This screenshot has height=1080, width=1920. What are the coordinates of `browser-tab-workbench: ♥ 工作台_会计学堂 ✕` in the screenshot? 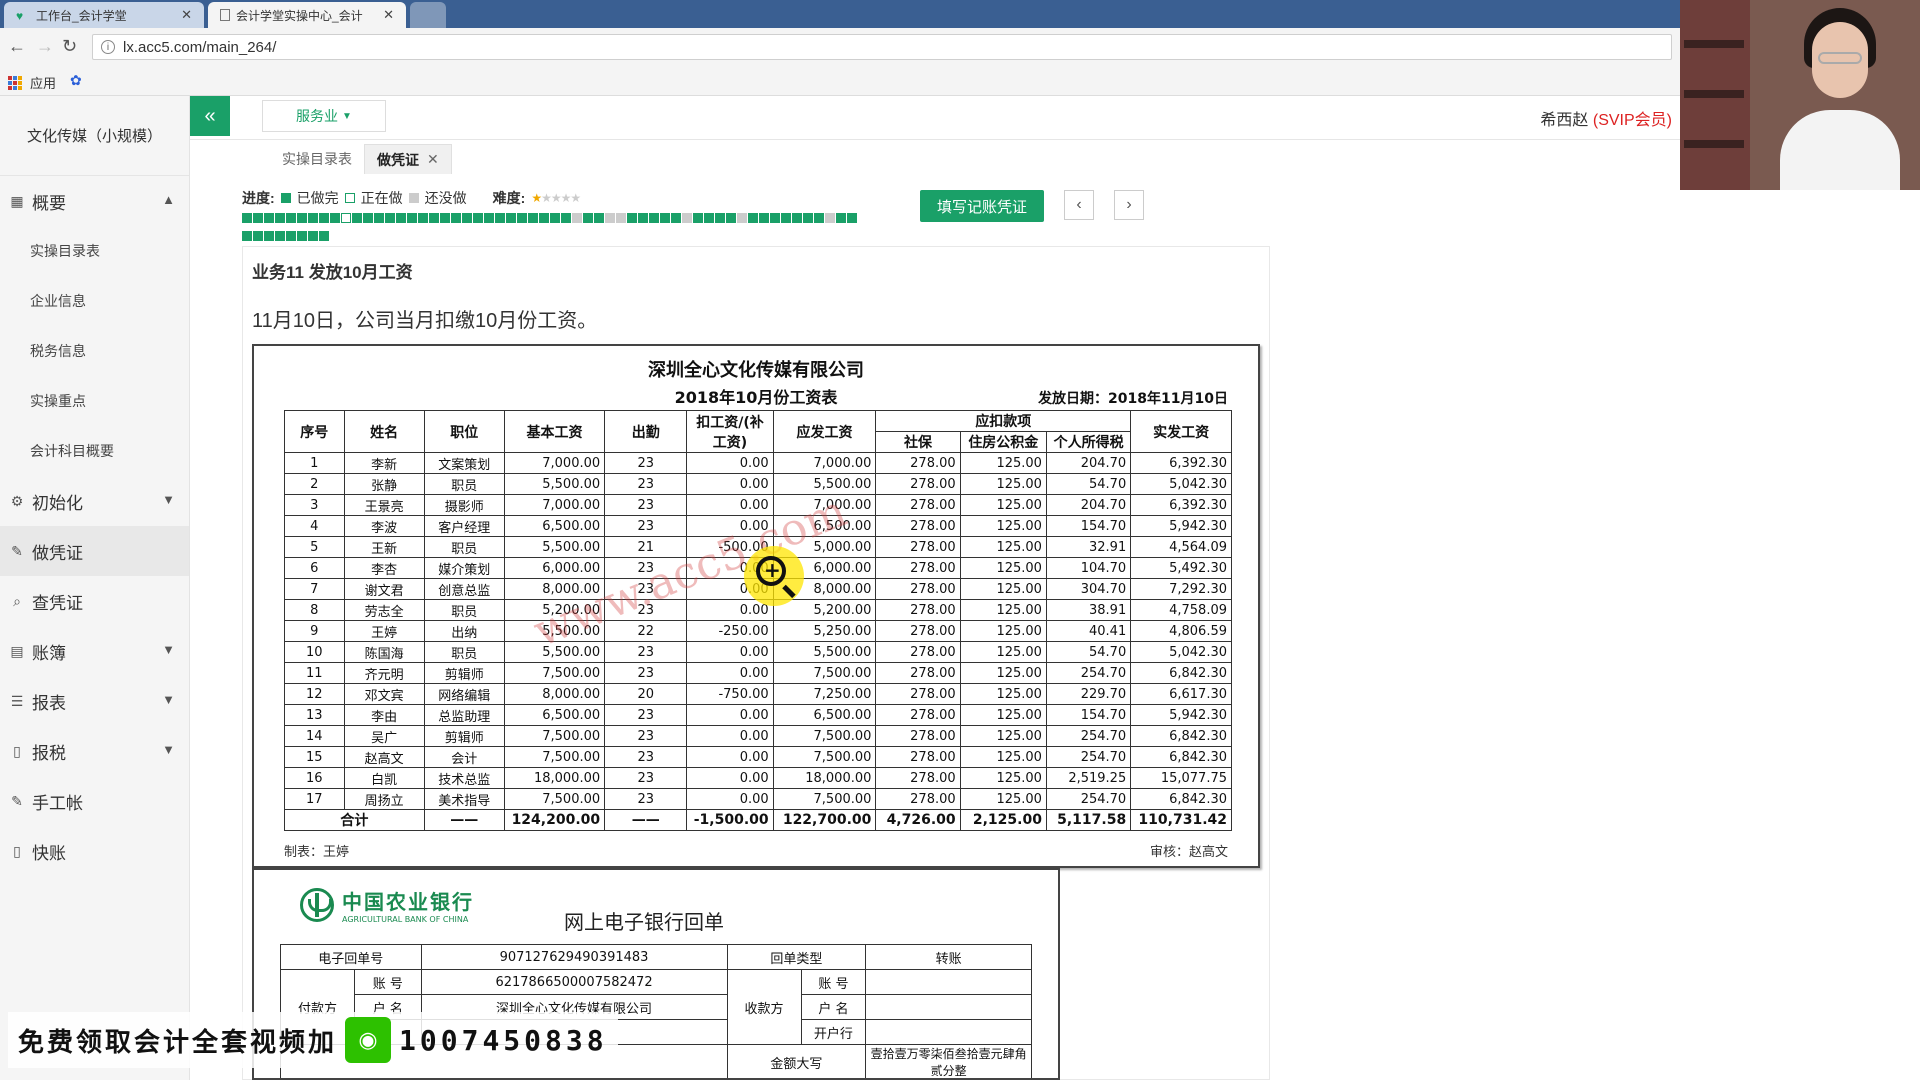 It's located at (104, 15).